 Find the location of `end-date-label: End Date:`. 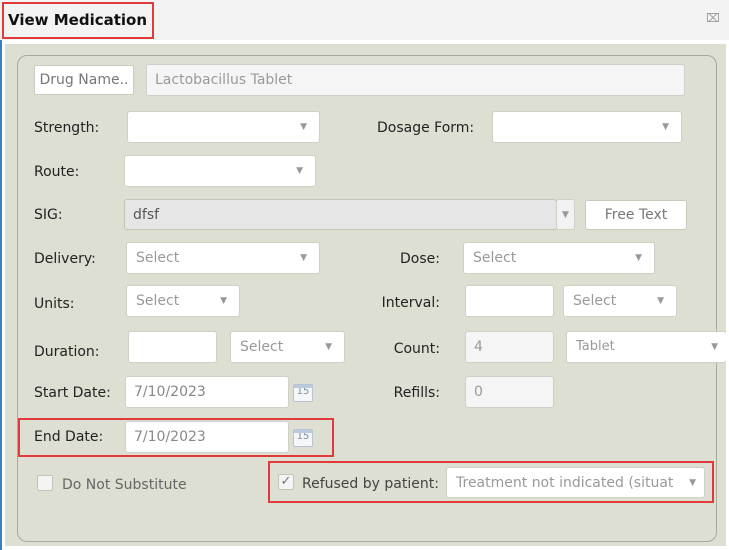

end-date-label: End Date: is located at coordinates (69, 437).